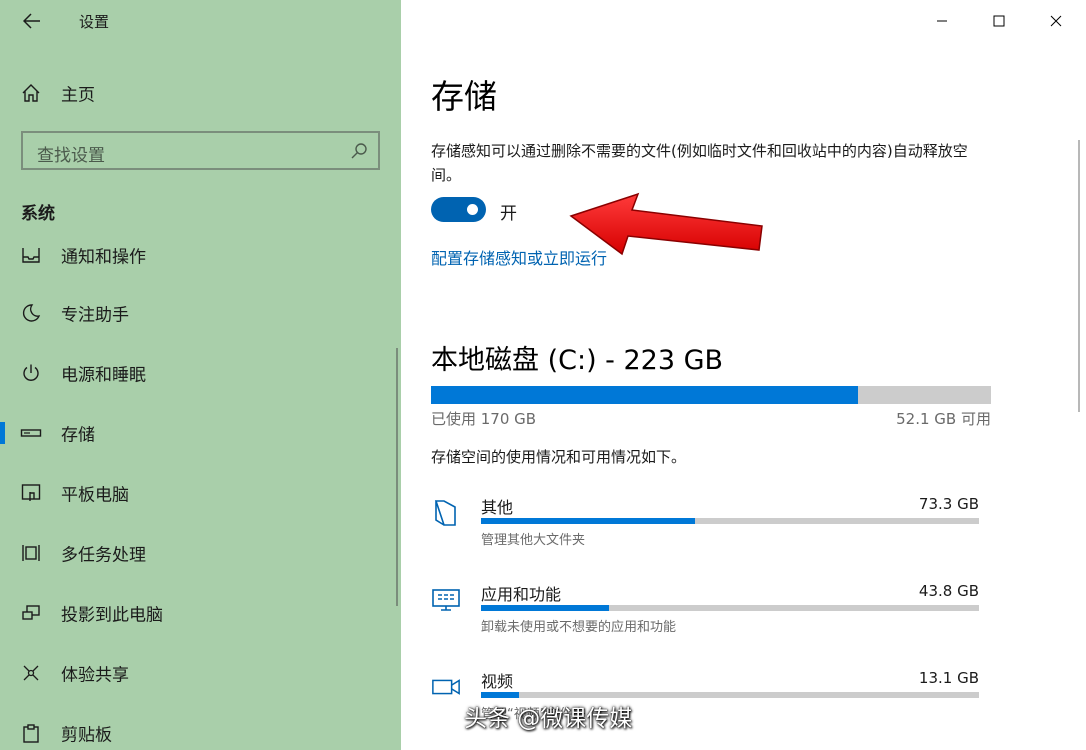  What do you see at coordinates (200, 313) in the screenshot?
I see `sidebar-item-focus-assist: 专注助手` at bounding box center [200, 313].